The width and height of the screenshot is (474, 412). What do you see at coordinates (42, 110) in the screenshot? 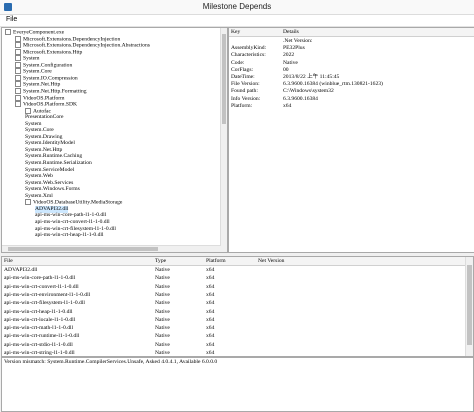
I see `tree-item-label: Autofac` at bounding box center [42, 110].